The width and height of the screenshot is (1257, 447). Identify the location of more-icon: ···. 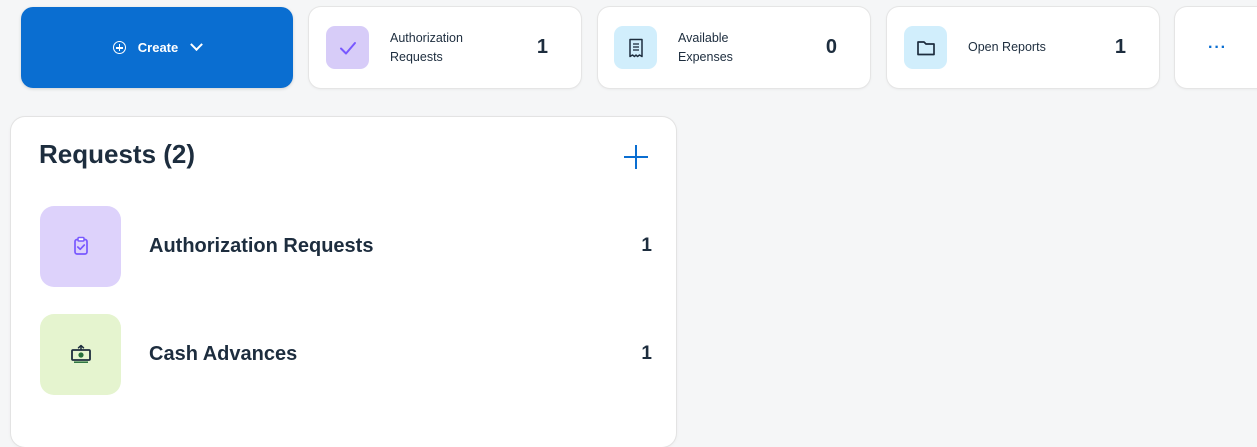
(1217, 47).